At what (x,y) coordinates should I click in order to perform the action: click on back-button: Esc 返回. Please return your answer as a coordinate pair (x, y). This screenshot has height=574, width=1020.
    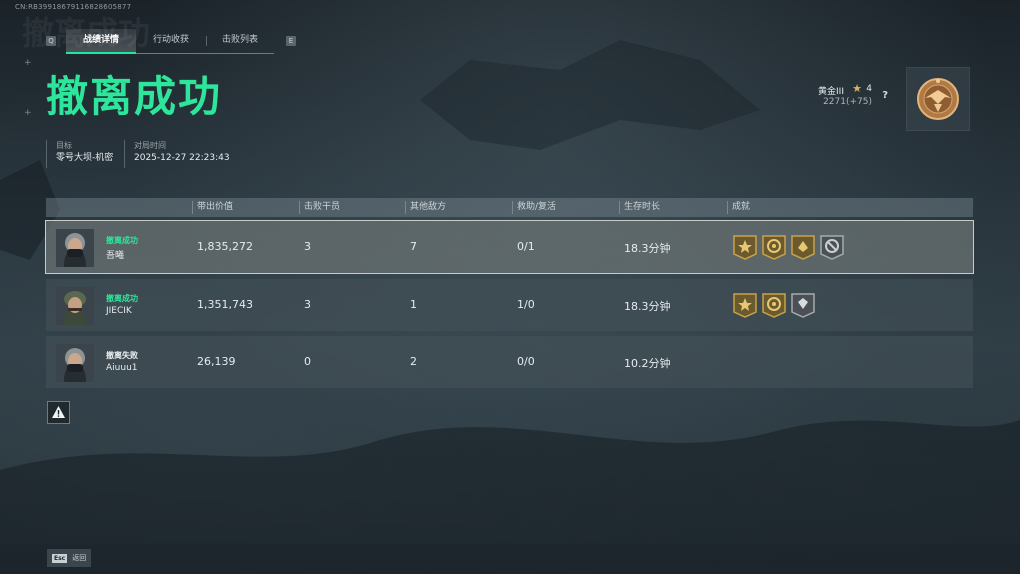
    Looking at the image, I should click on (69, 558).